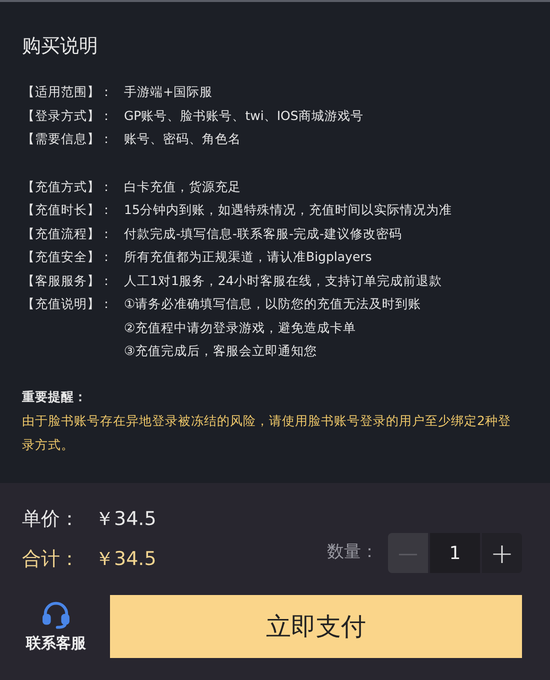  Describe the element at coordinates (125, 559) in the screenshot. I see `total-value: ￥34.5` at that location.